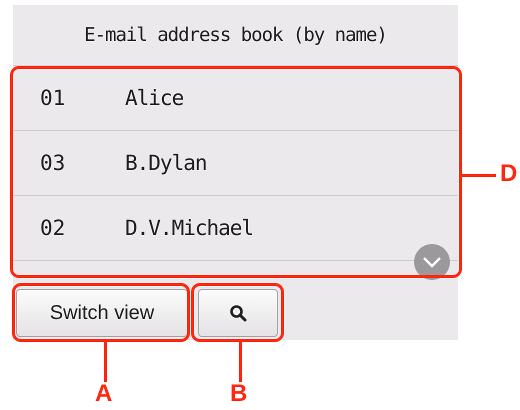 The width and height of the screenshot is (520, 410). I want to click on chevron-down-icon, so click(432, 262).